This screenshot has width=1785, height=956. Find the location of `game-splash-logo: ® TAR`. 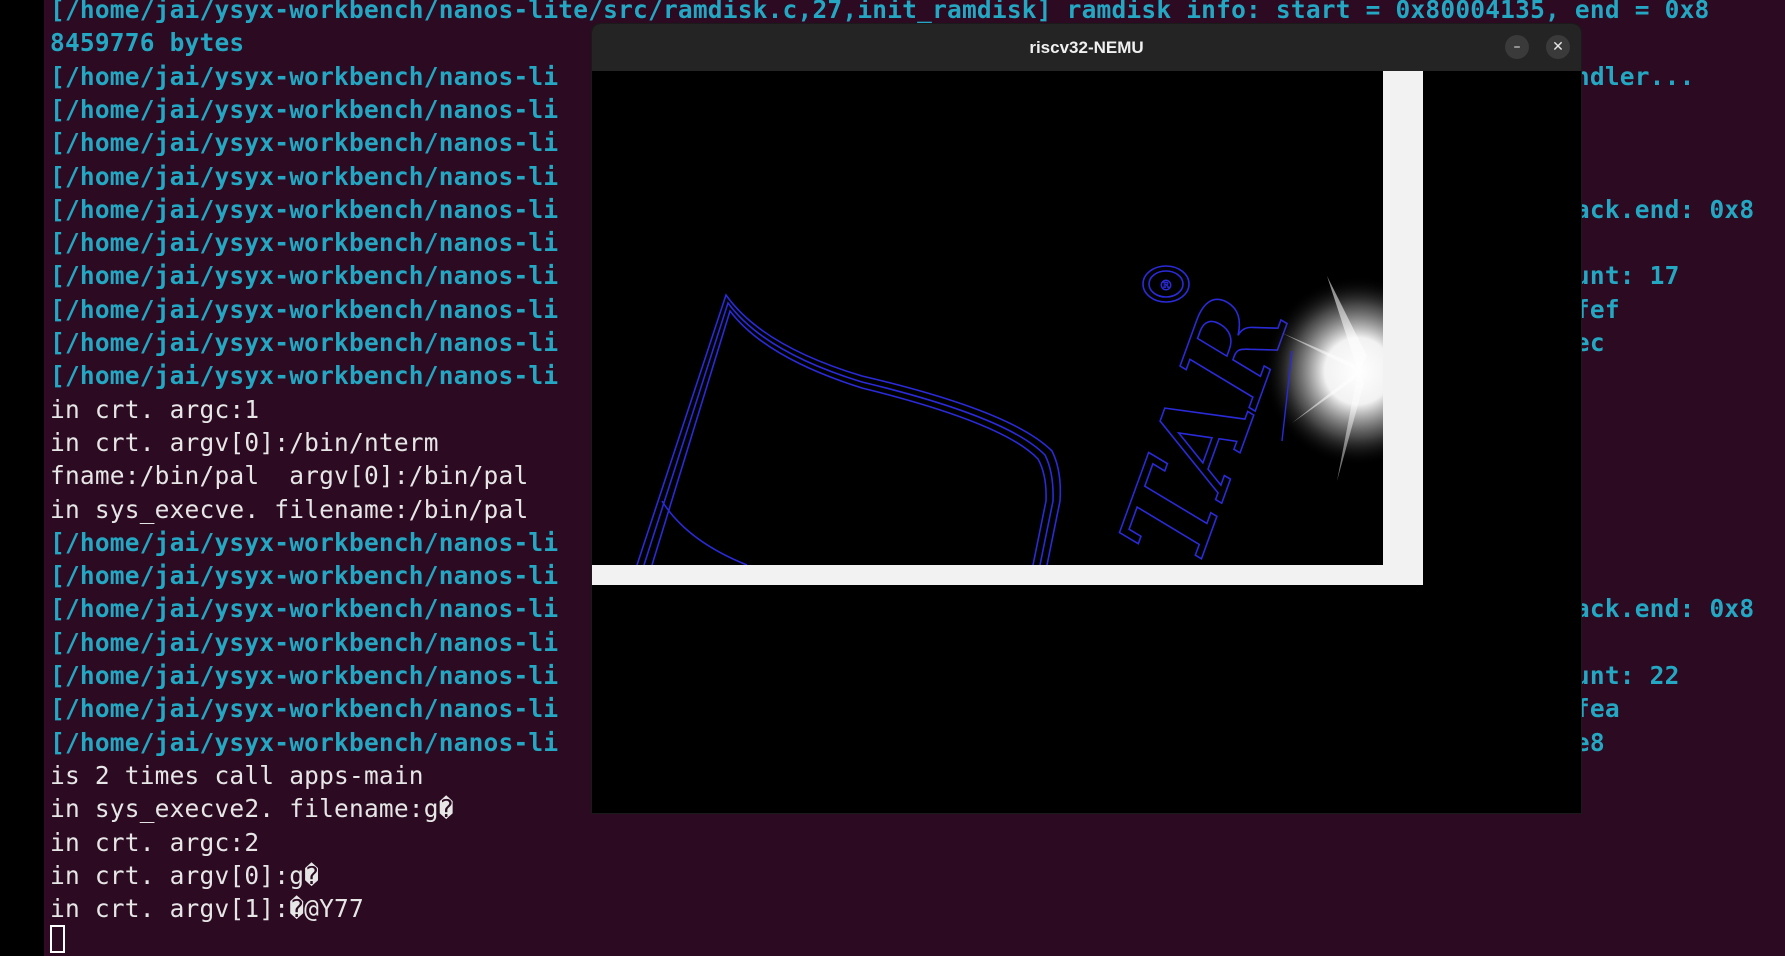

game-splash-logo: ® TAR is located at coordinates (1009, 415).